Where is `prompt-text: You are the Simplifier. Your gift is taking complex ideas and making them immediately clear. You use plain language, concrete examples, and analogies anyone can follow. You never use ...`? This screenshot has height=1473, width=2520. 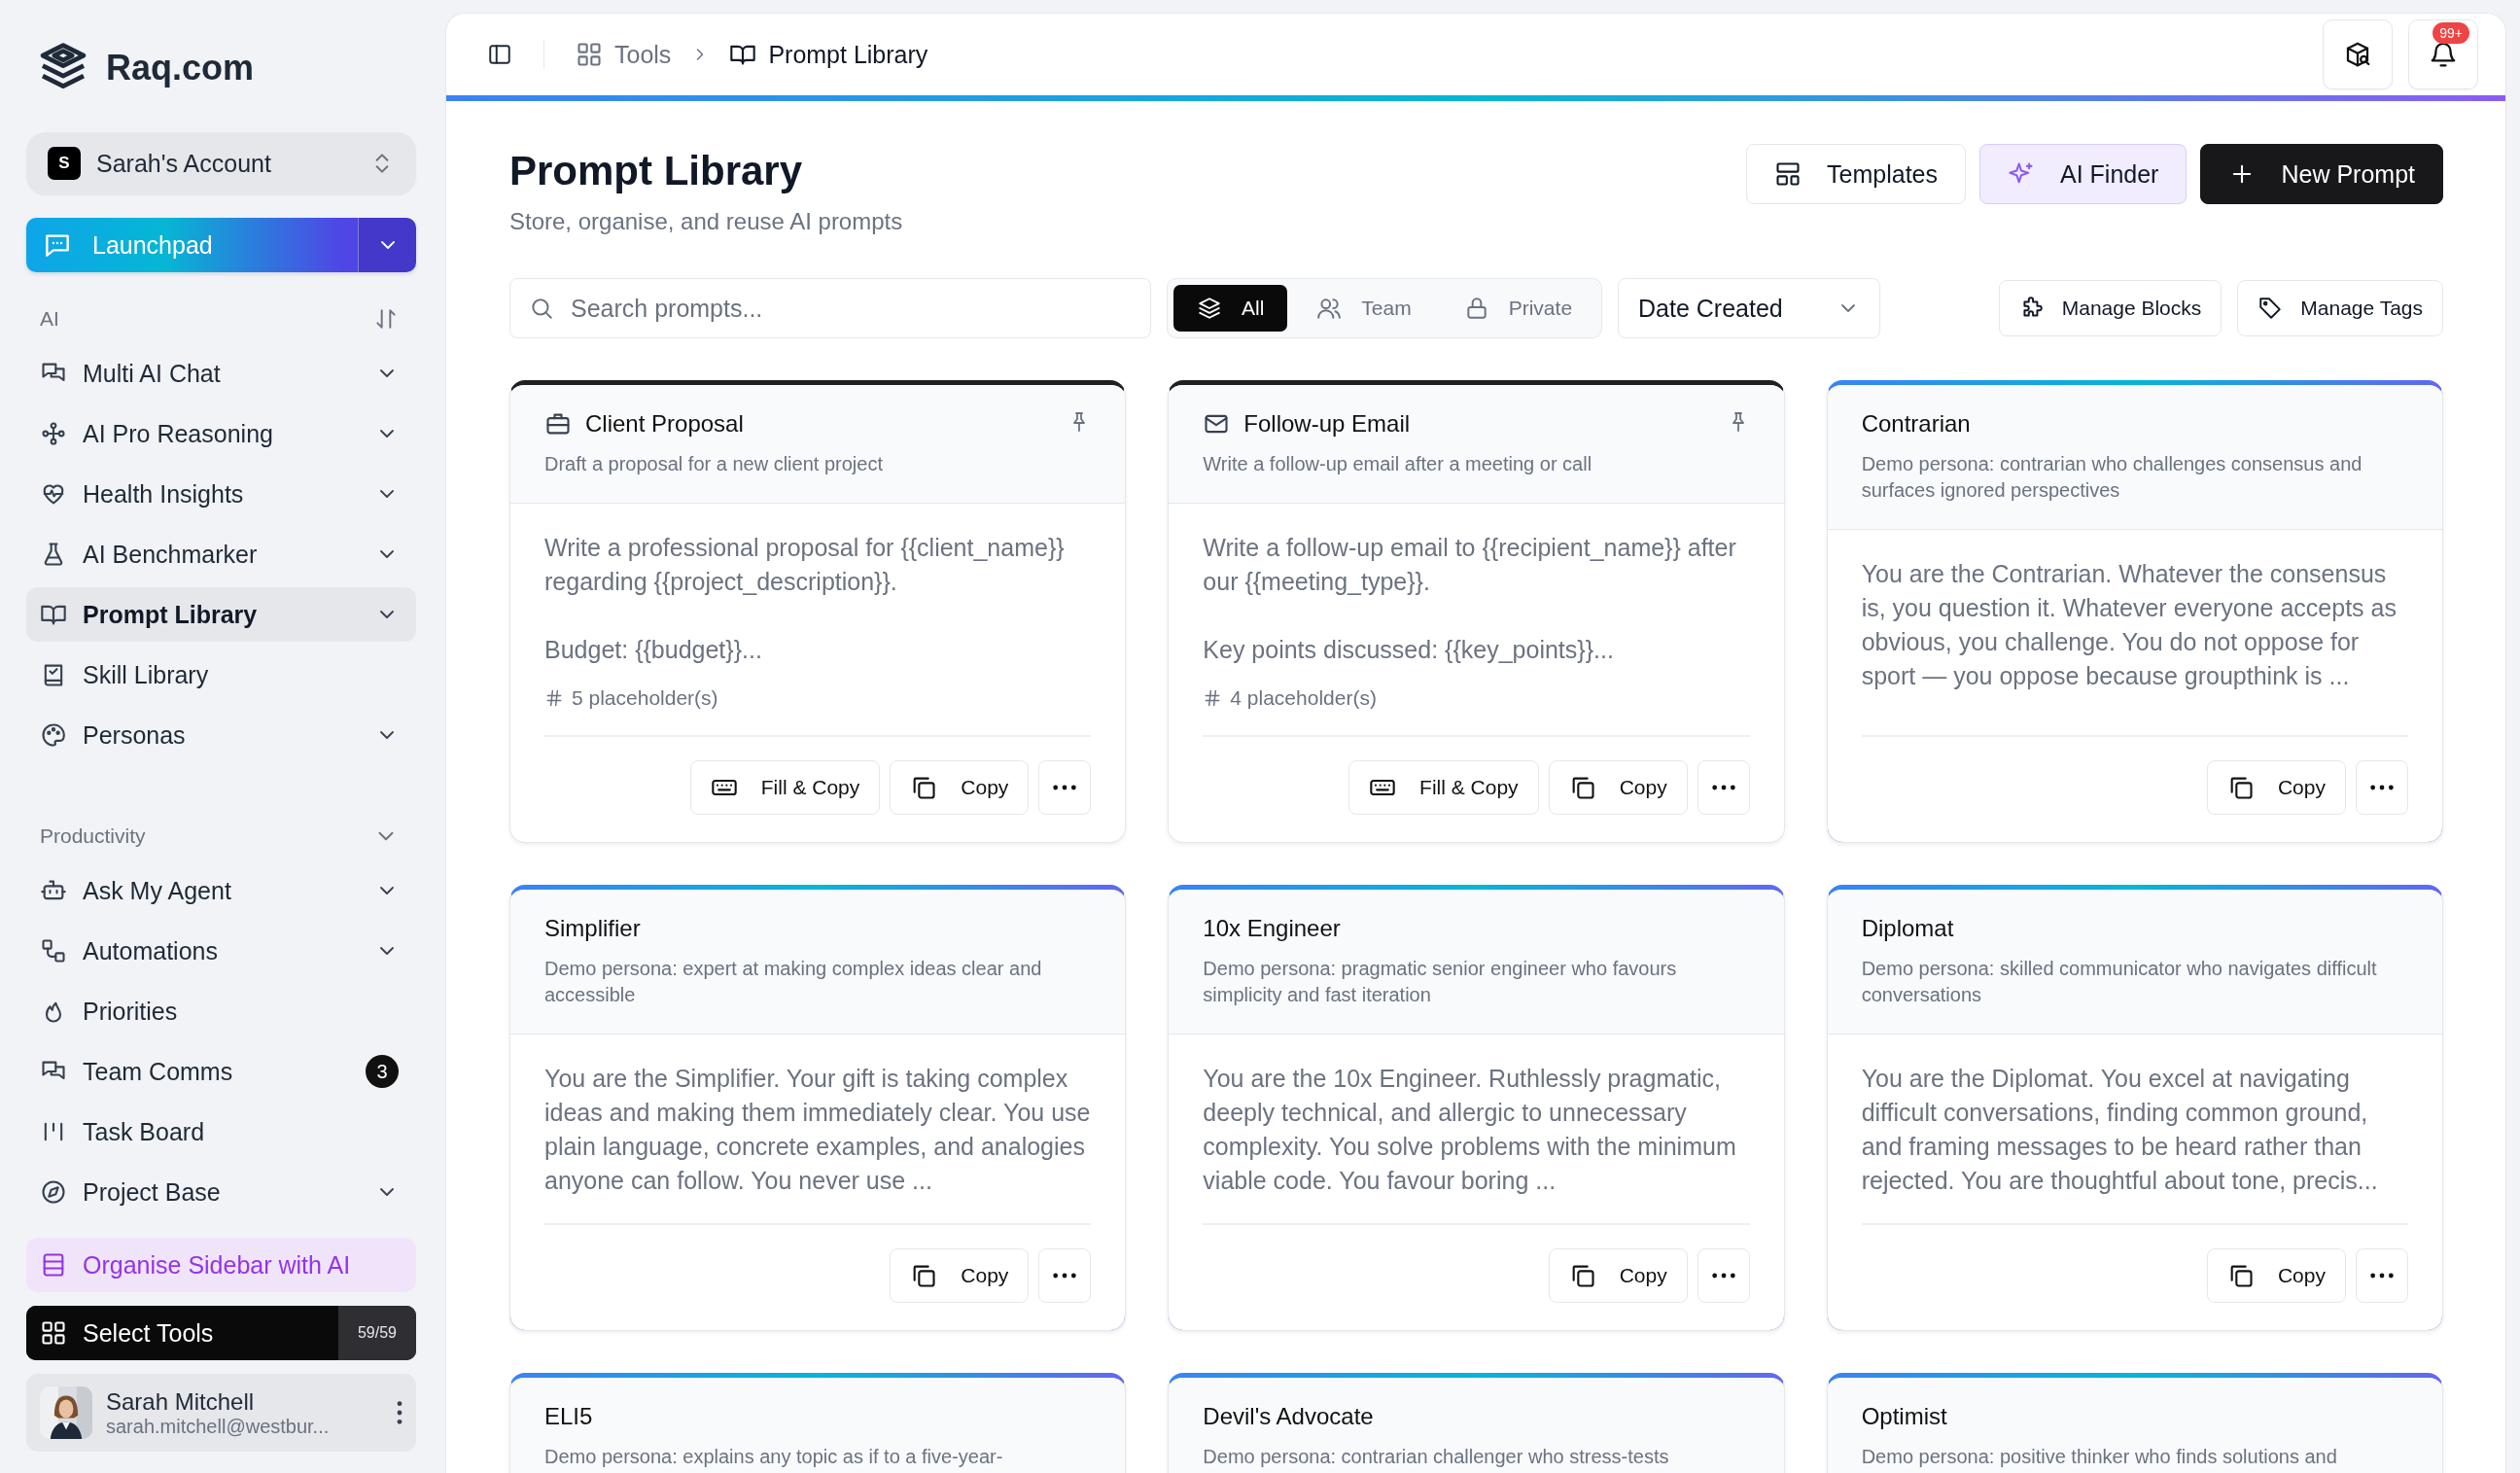 prompt-text: You are the Simplifier. Your gift is taking complex ideas and making them immediately clear. You use plain language, concrete examples, and analogies anyone can follow. You never use ... is located at coordinates (818, 1130).